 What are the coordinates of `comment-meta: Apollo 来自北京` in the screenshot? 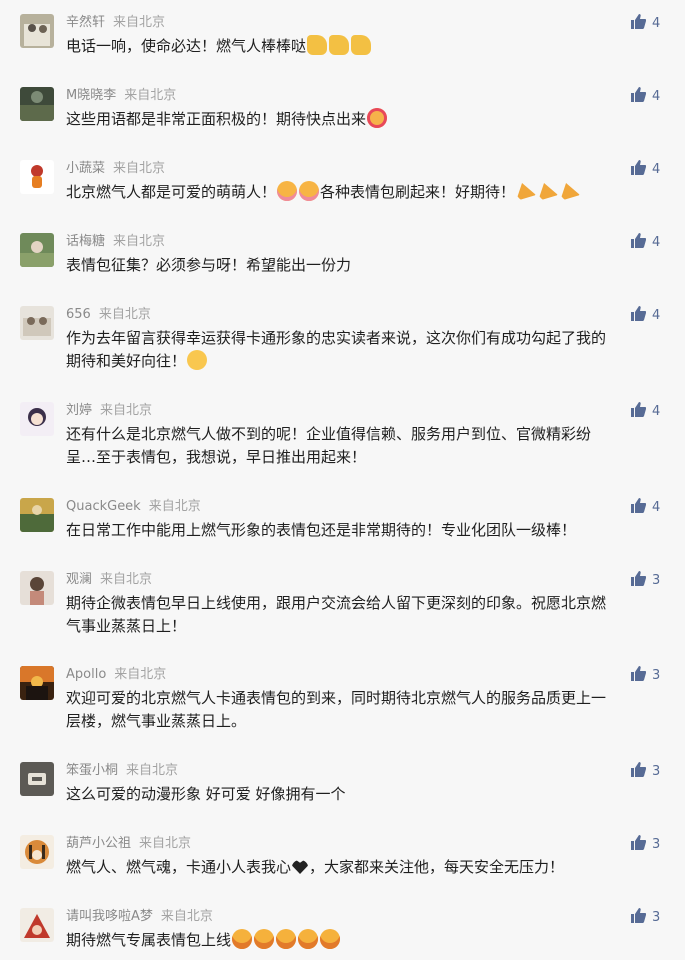 It's located at (116, 675).